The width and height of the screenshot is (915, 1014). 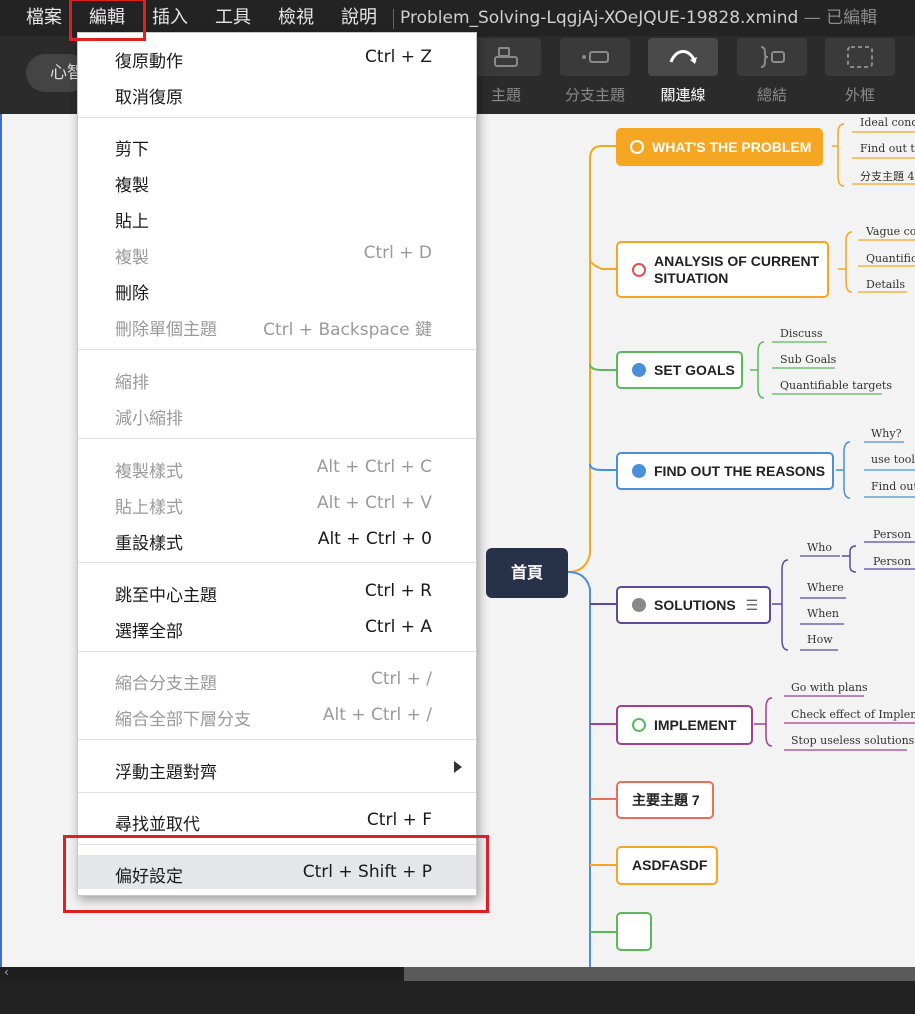 I want to click on scrollbar-thumb, so click(x=659, y=974).